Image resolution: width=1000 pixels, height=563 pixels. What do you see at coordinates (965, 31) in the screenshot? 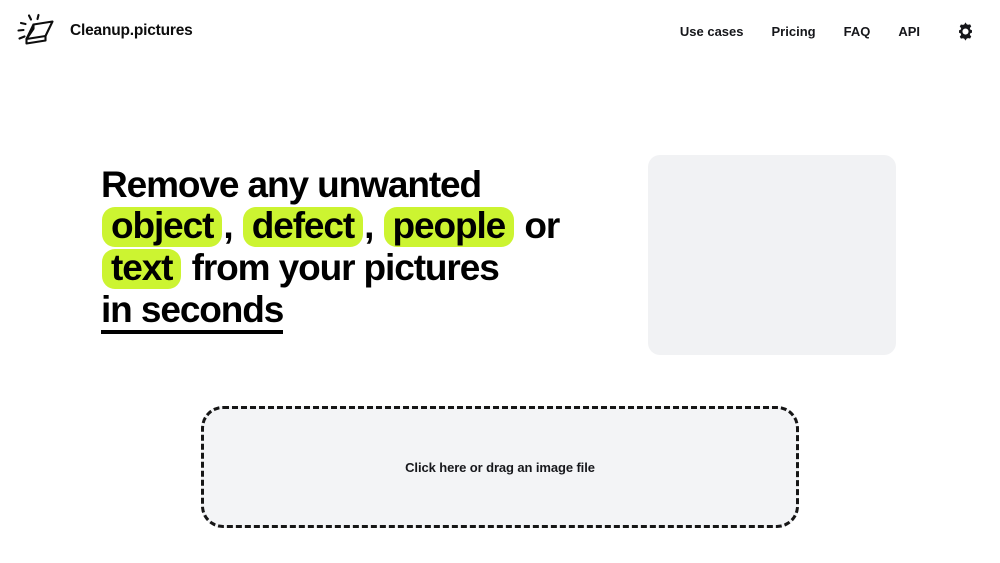
I see `gear-icon` at bounding box center [965, 31].